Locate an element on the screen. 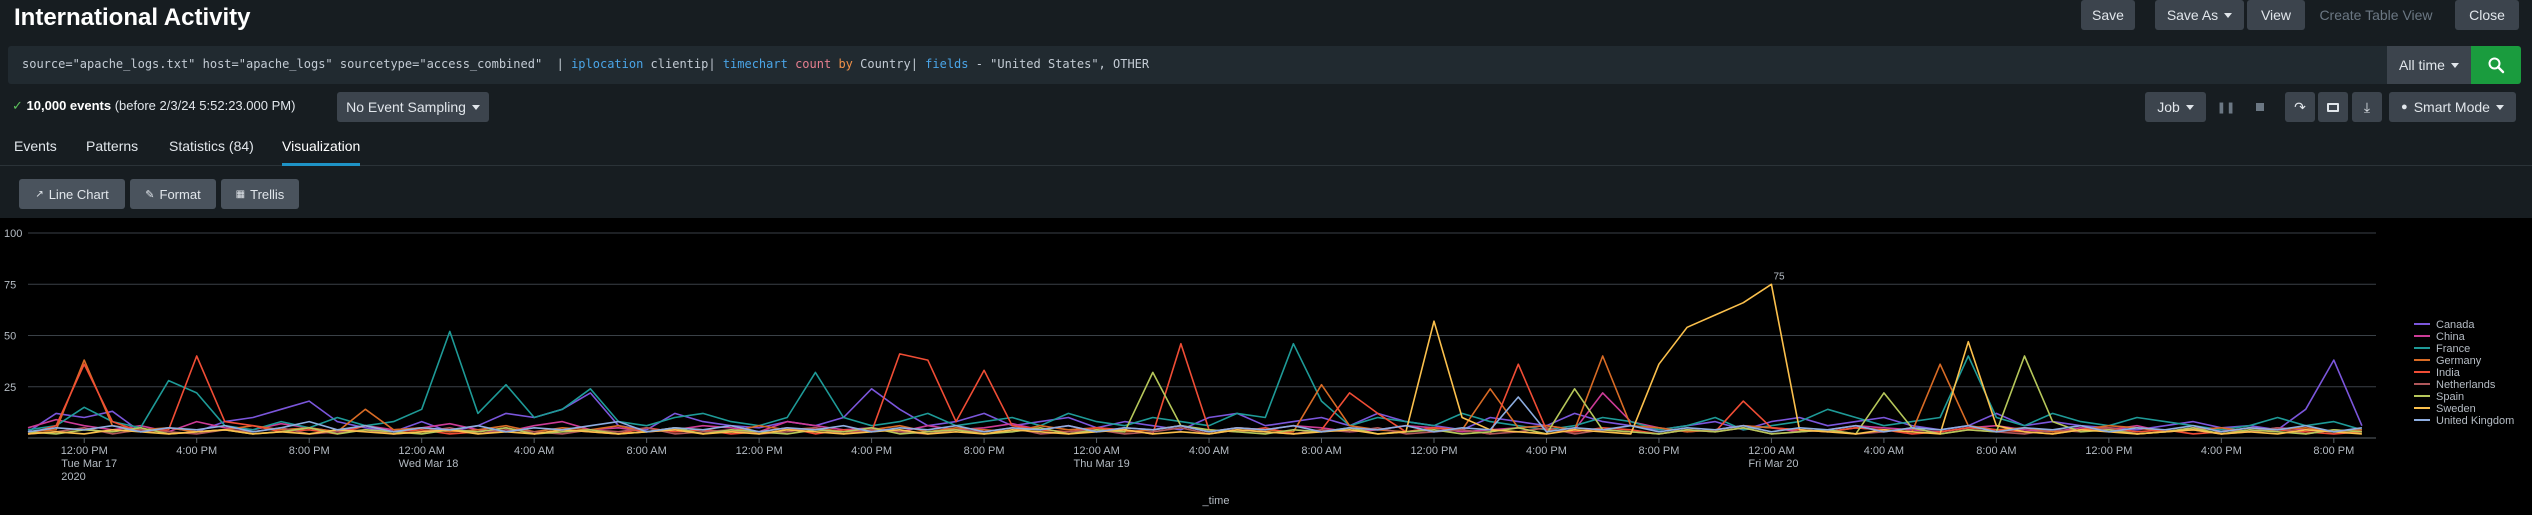  query-command: fields is located at coordinates (947, 64).